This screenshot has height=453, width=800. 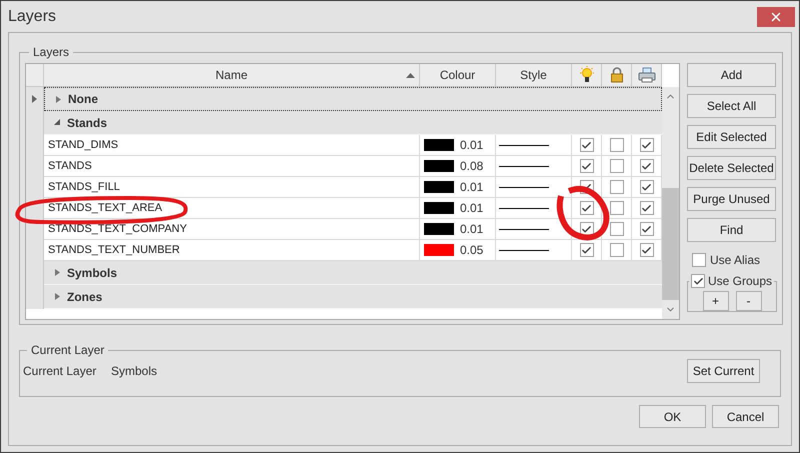 I want to click on dialog-button: OK, so click(x=672, y=416).